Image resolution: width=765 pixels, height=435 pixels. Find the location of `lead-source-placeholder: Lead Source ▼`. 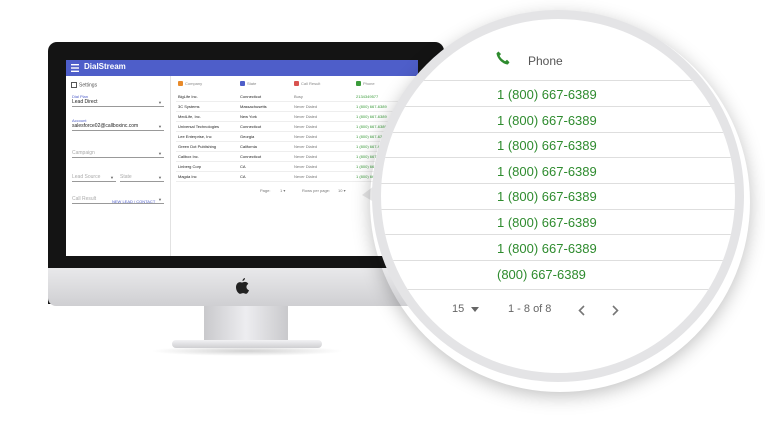

lead-source-placeholder: Lead Source ▼ is located at coordinates (94, 178).